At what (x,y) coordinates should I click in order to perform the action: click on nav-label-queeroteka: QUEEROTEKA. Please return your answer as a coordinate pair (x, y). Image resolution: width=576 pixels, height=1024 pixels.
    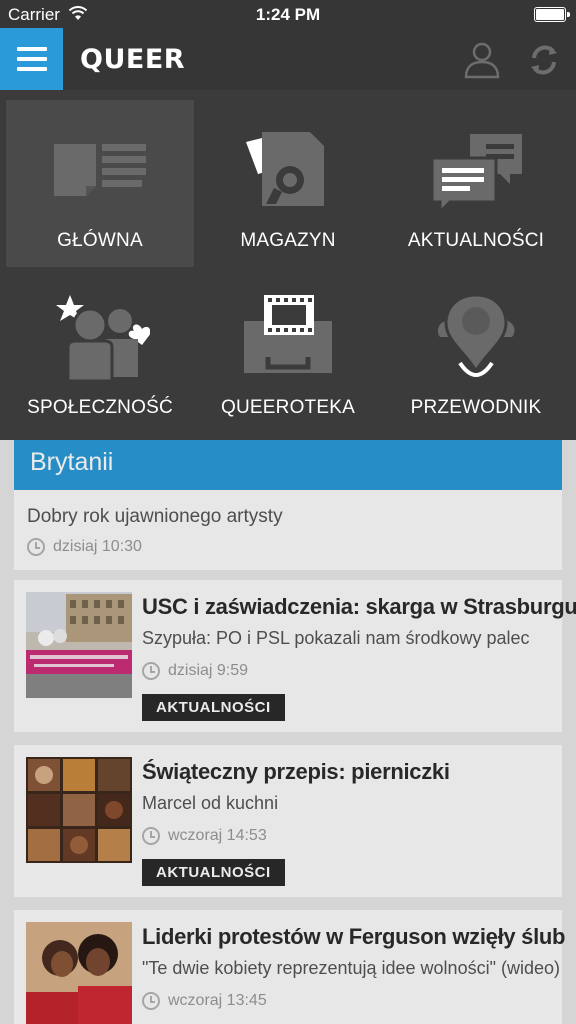
    Looking at the image, I should click on (288, 407).